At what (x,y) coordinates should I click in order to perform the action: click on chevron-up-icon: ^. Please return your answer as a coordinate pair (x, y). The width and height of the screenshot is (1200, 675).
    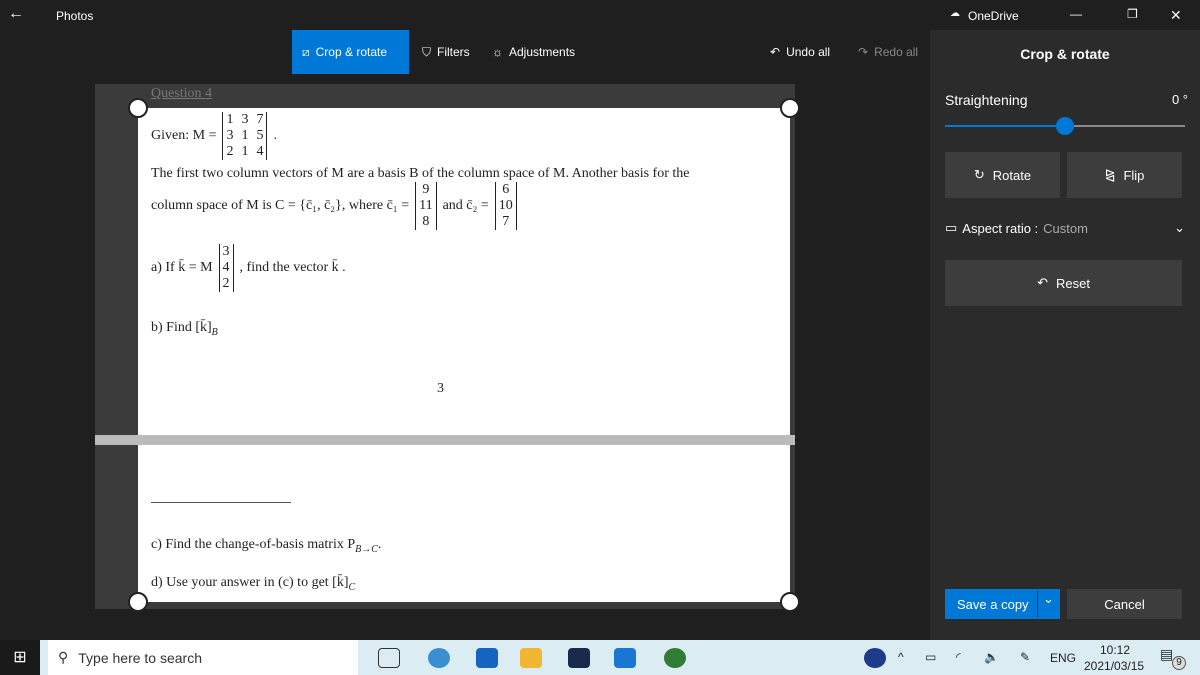
    Looking at the image, I should click on (901, 657).